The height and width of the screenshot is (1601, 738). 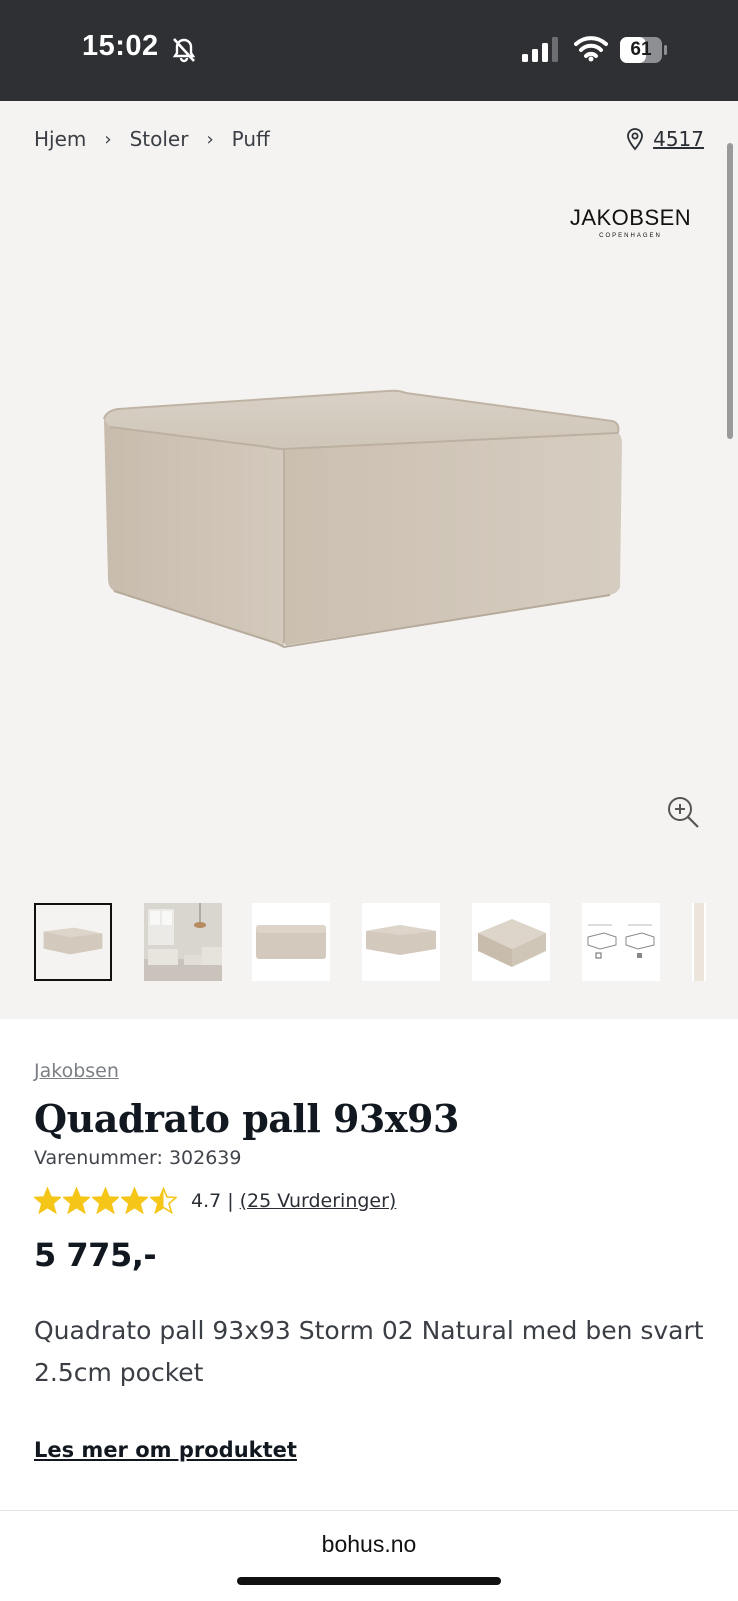 I want to click on brand-link: Jakobsen, so click(x=76, y=1071).